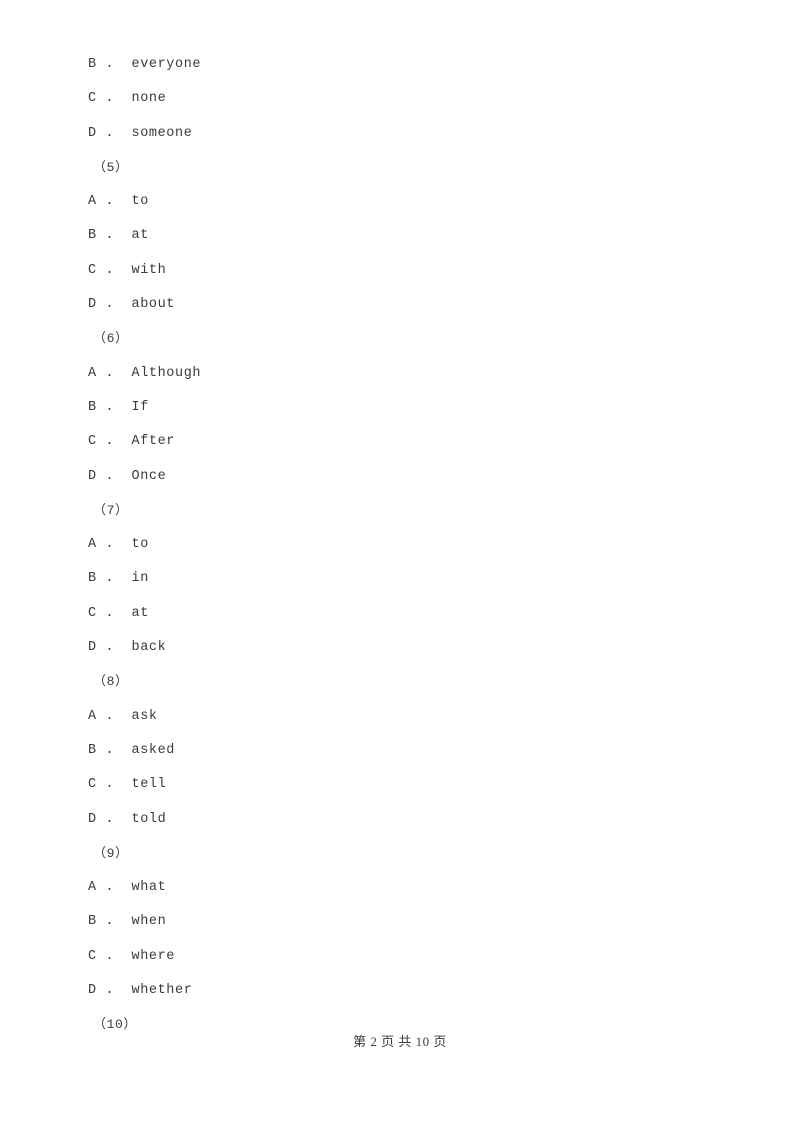  I want to click on answer-option: B . in, so click(118, 579).